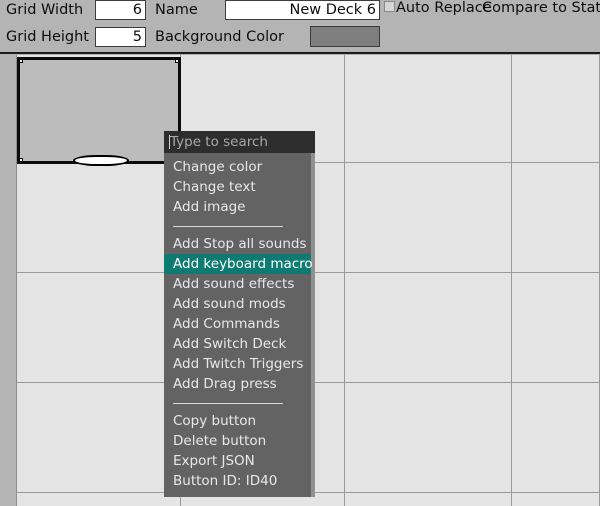 Image resolution: width=600 pixels, height=506 pixels. Describe the element at coordinates (47, 37) in the screenshot. I see `grid-height-label: Grid Height` at that location.